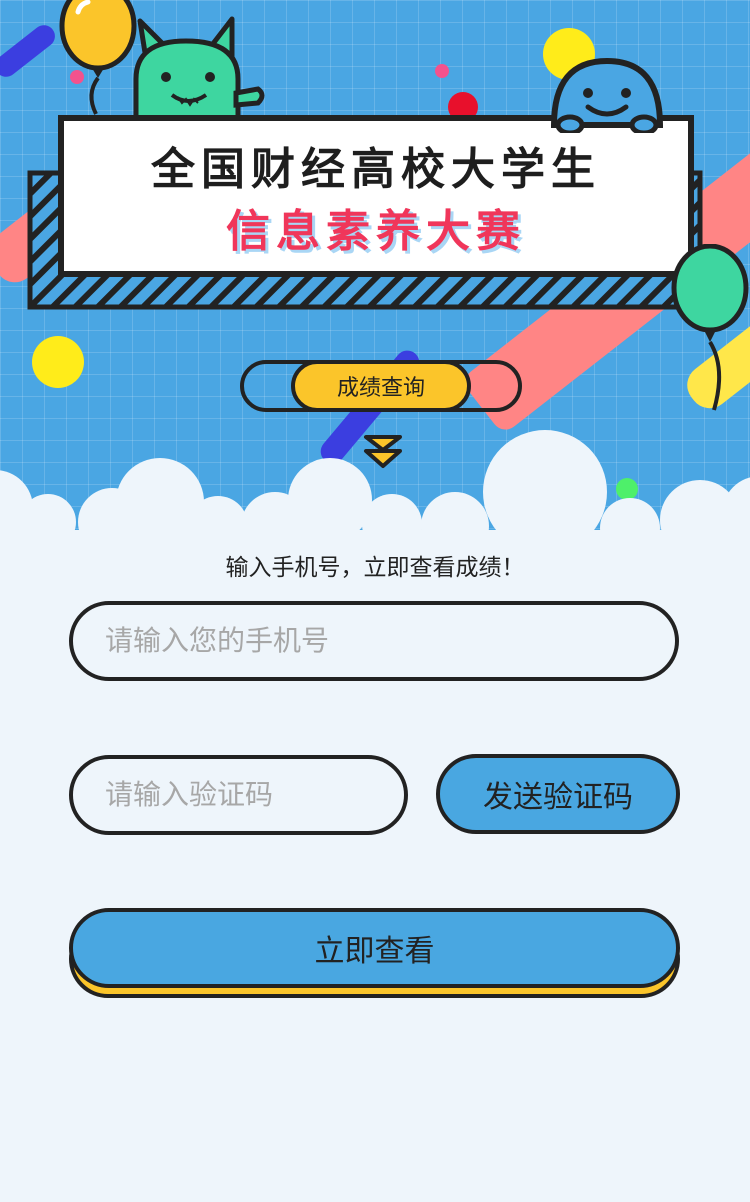  I want to click on code-field-wrap, so click(238, 795).